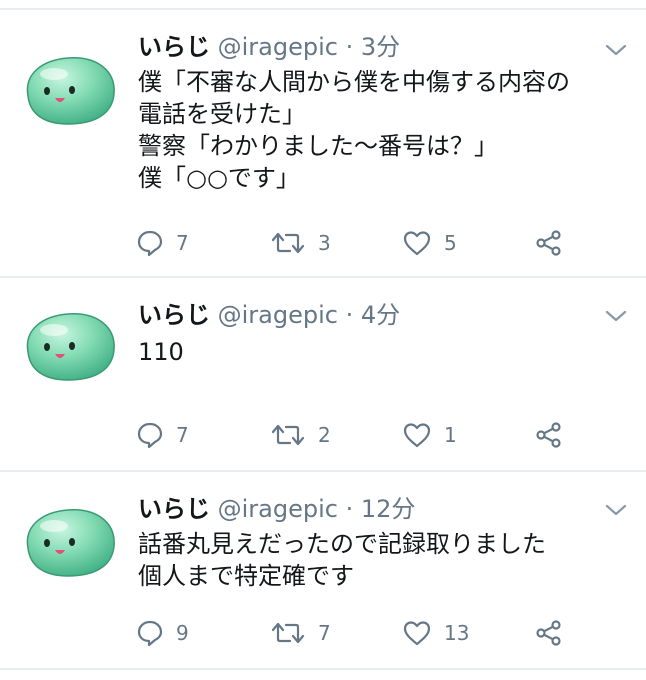 Image resolution: width=646 pixels, height=680 pixels. Describe the element at coordinates (388, 509) in the screenshot. I see `timestamp: 12分` at that location.